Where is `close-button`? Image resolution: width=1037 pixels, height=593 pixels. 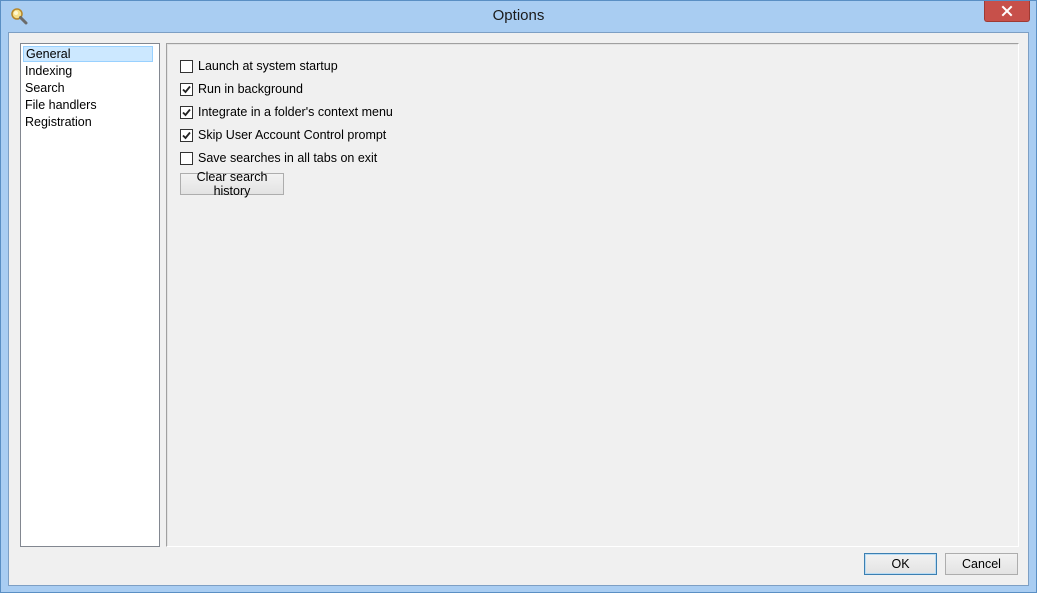 close-button is located at coordinates (1007, 11).